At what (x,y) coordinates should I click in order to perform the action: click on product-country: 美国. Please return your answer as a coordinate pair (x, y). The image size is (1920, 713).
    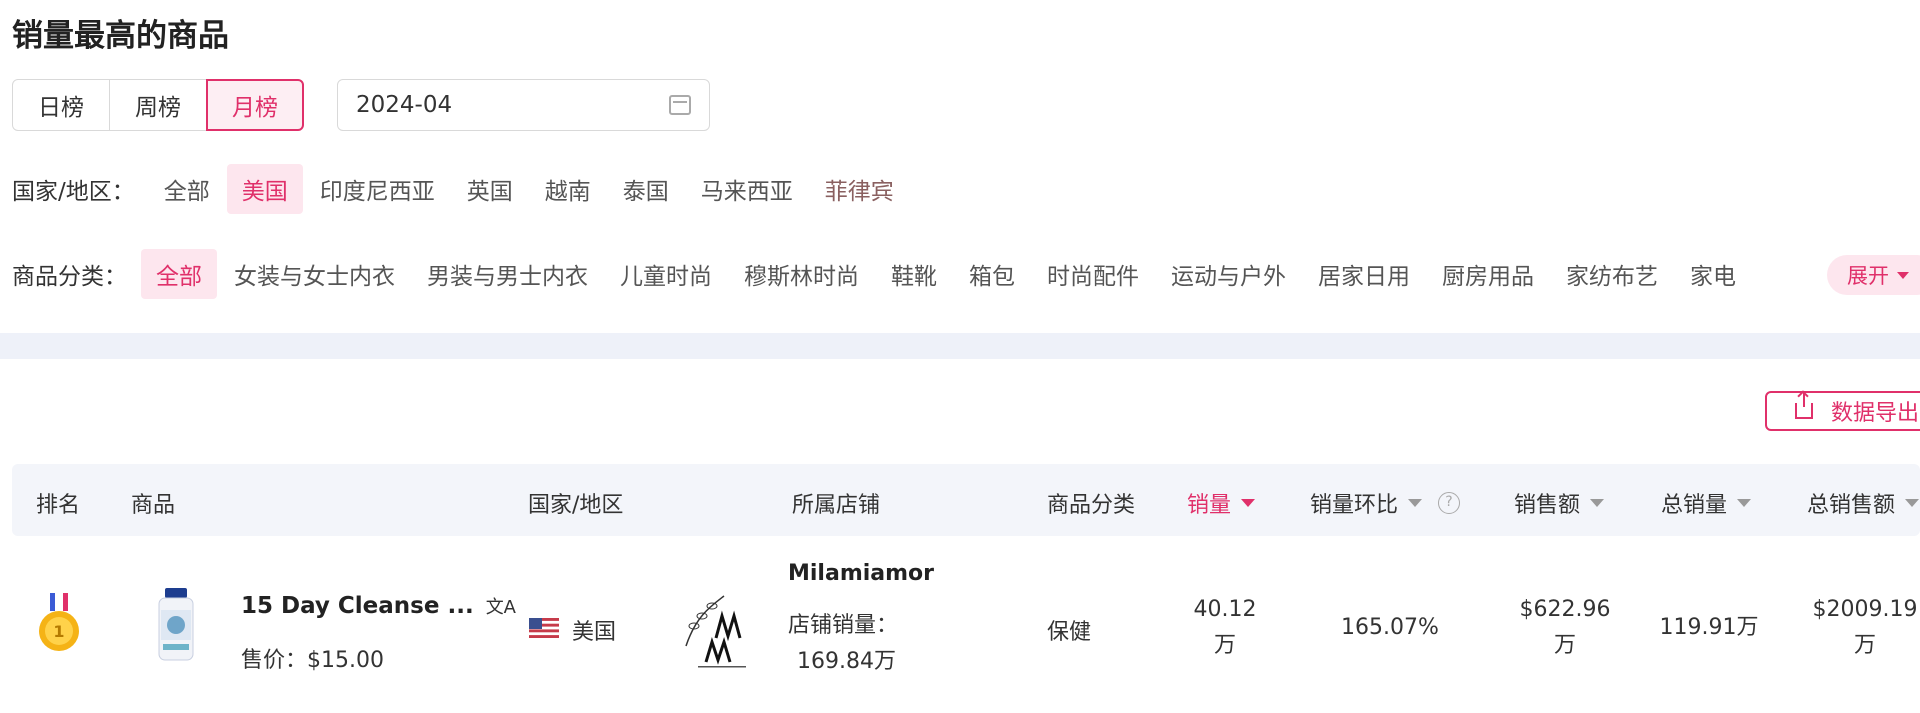
    Looking at the image, I should click on (594, 632).